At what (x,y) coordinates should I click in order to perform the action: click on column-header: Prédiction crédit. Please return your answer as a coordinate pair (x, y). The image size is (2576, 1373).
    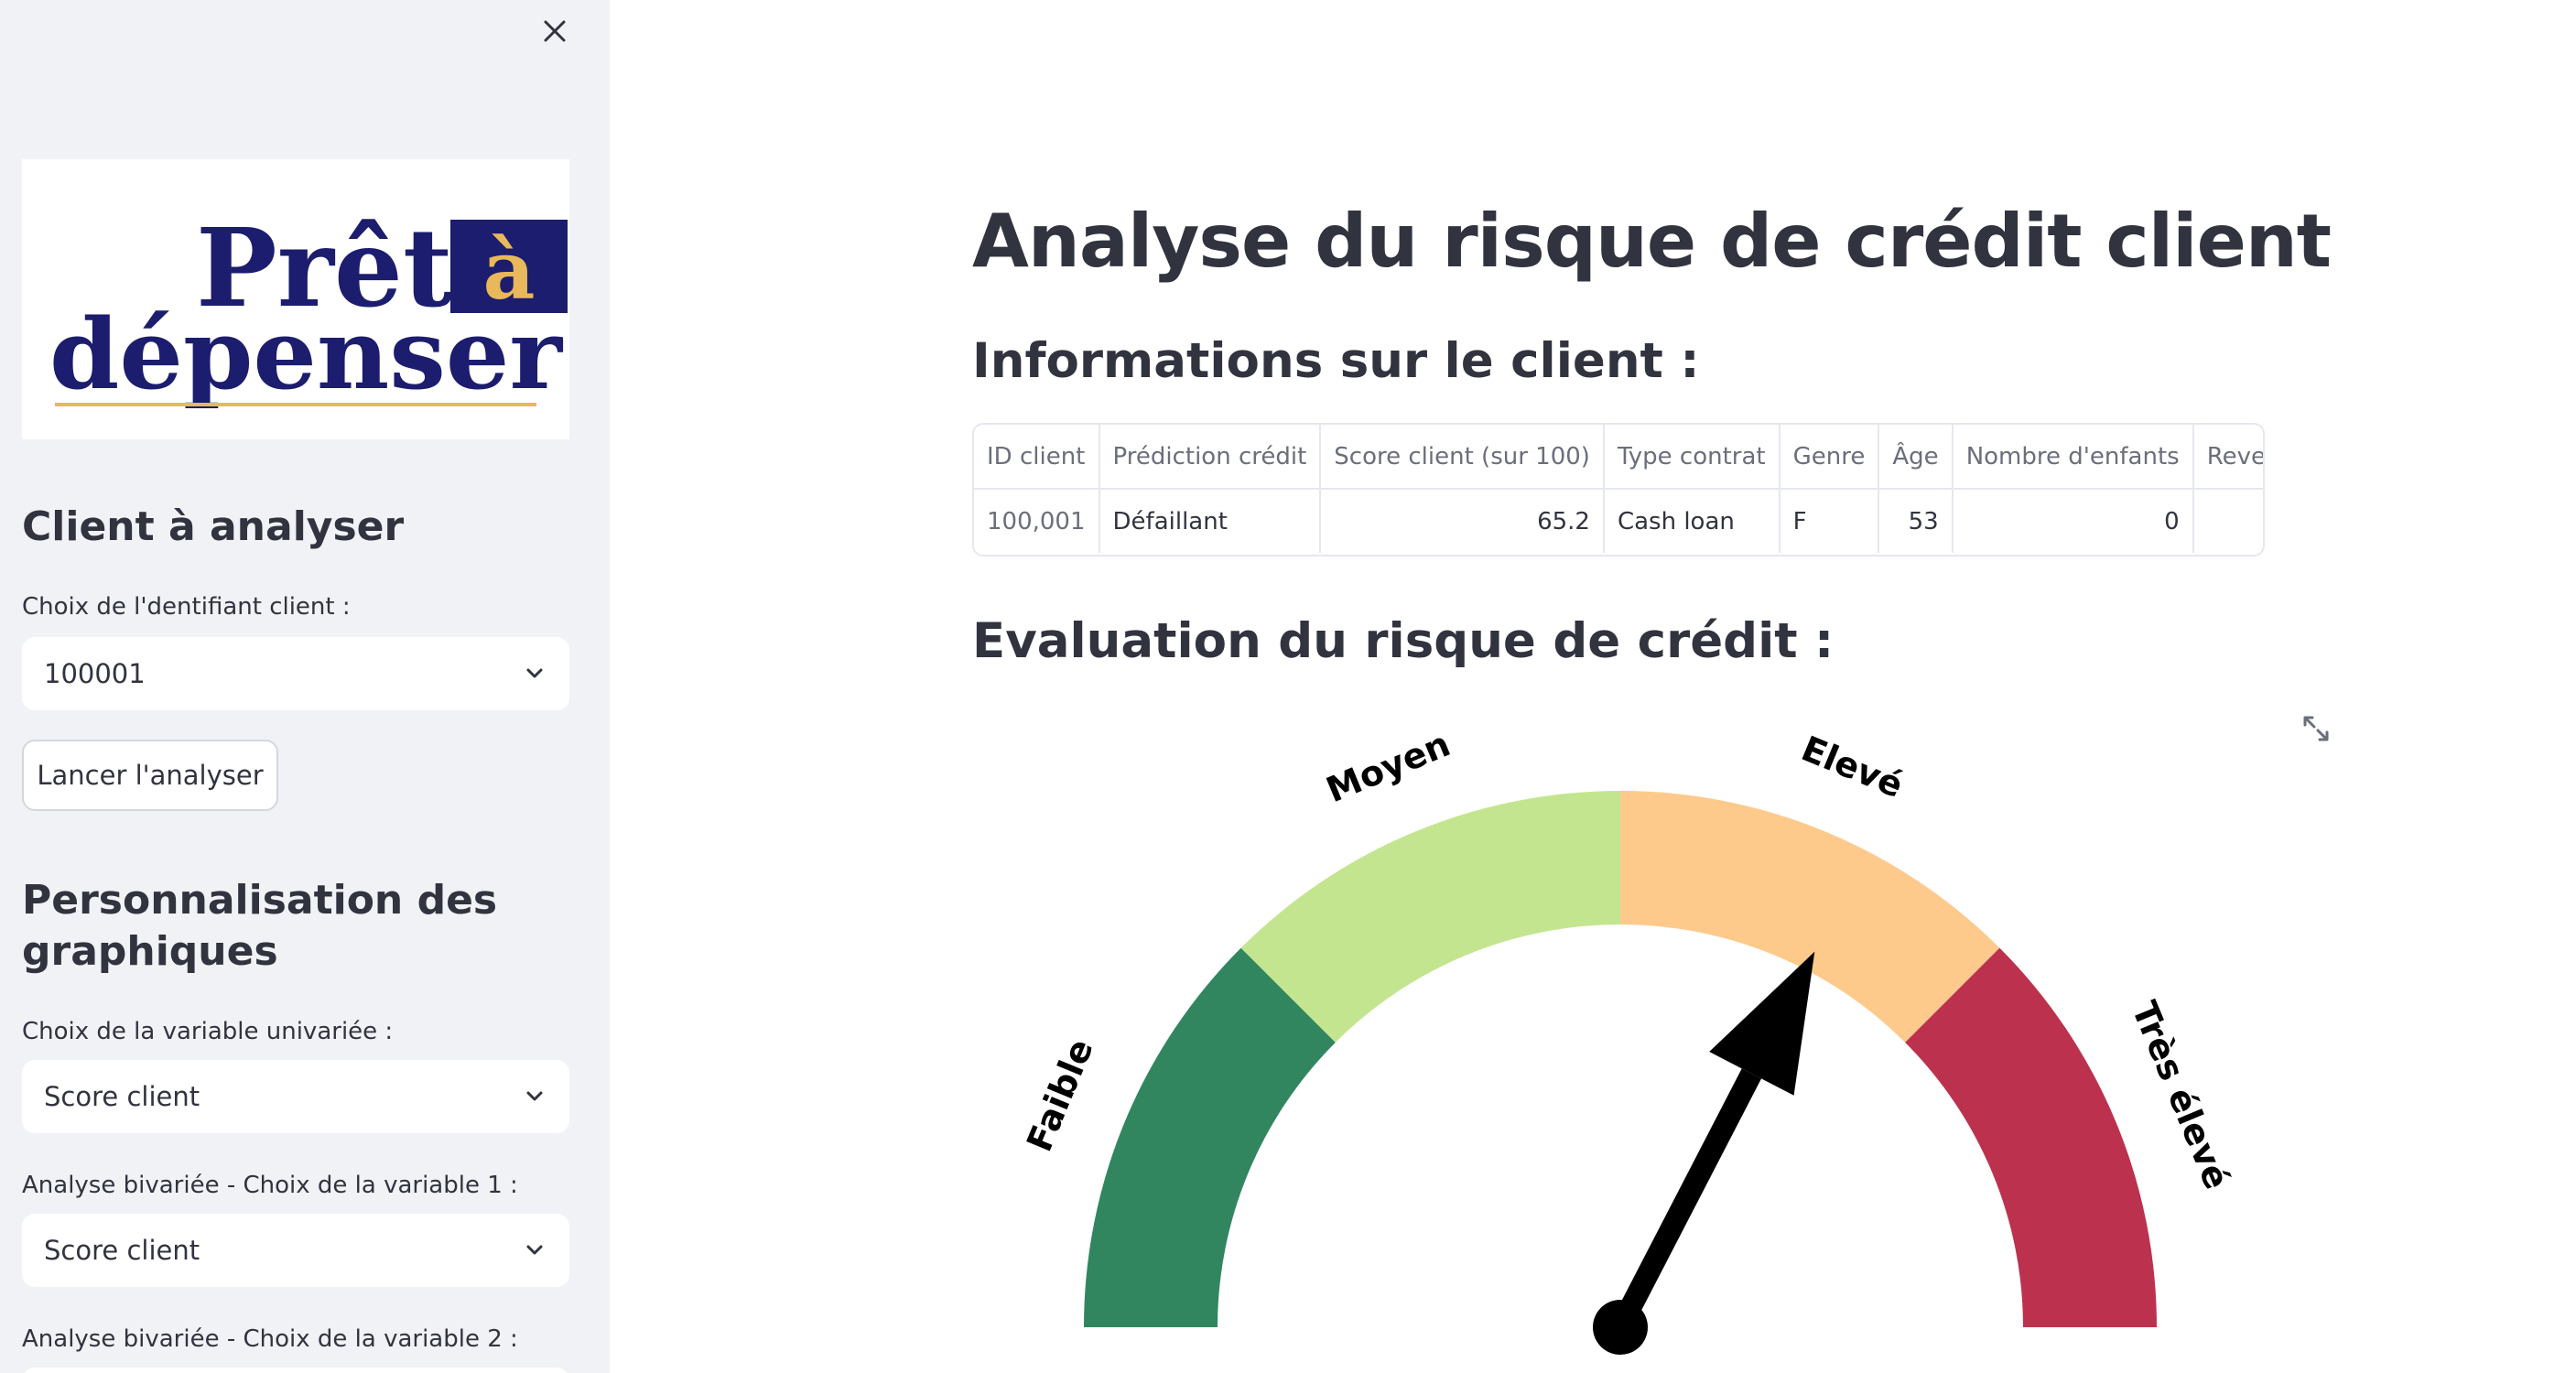
    Looking at the image, I should click on (1210, 457).